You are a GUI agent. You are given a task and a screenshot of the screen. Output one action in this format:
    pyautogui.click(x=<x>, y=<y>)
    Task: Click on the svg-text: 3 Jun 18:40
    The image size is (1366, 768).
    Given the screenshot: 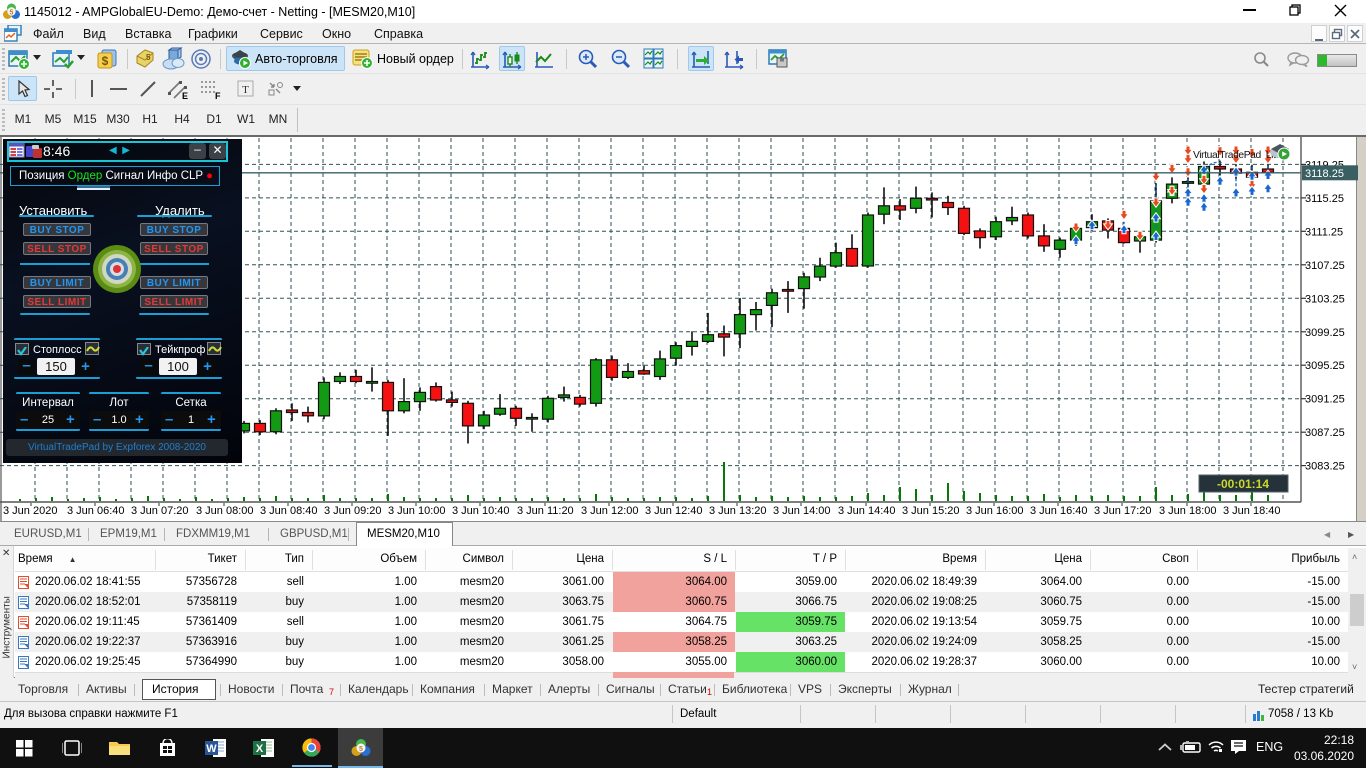 What is the action you would take?
    pyautogui.click(x=1252, y=511)
    